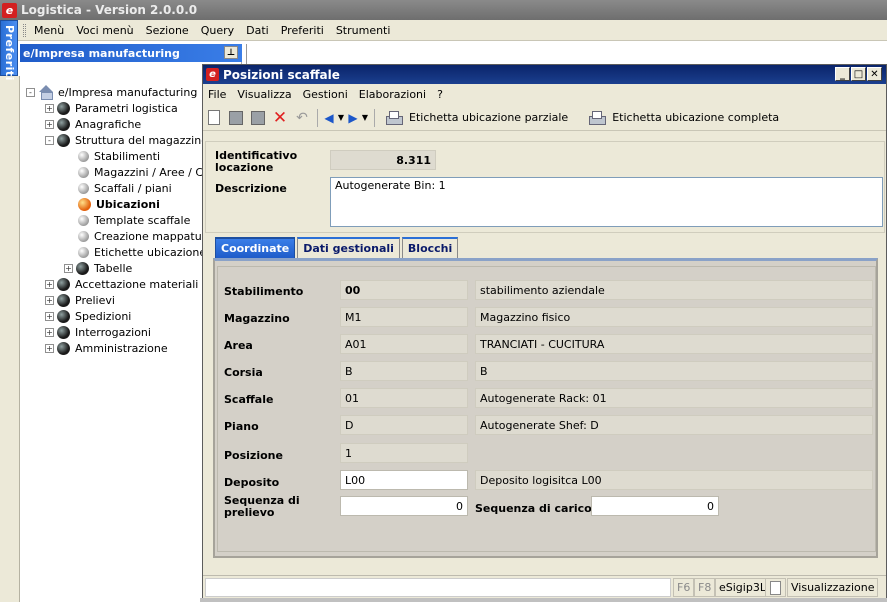  I want to click on minimize-icon: _, so click(842, 74).